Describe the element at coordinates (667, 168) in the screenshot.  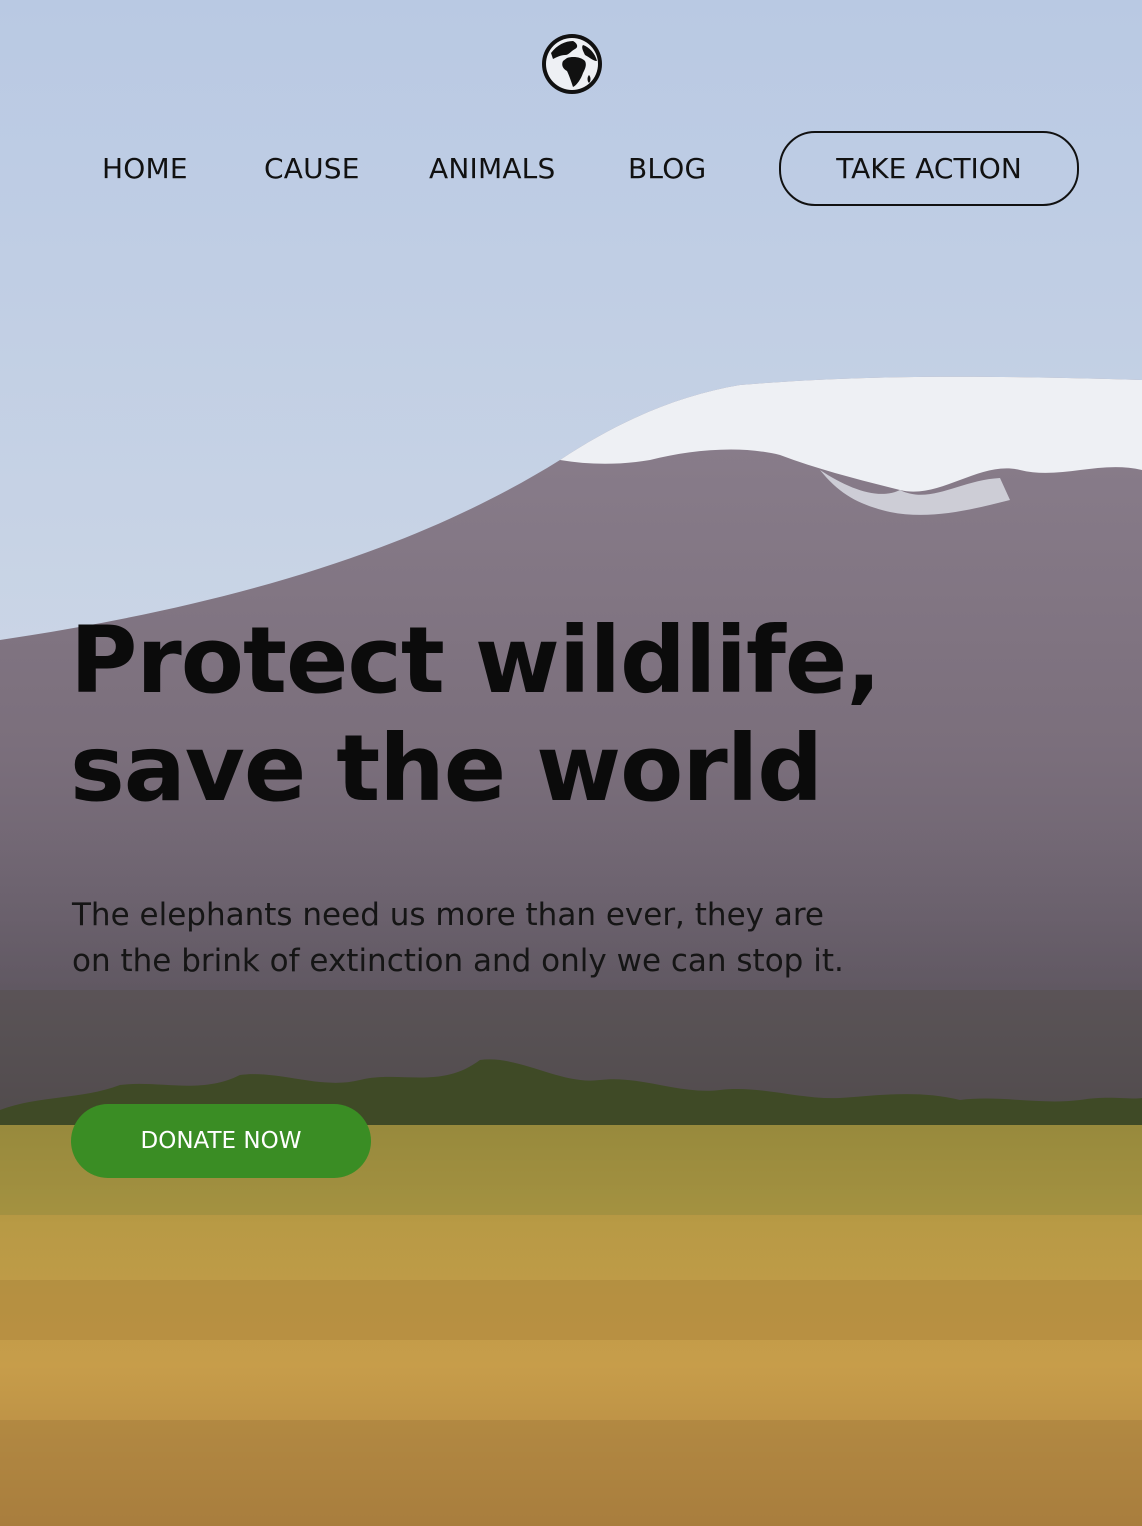
I see `nav-link-blog: BLOG` at that location.